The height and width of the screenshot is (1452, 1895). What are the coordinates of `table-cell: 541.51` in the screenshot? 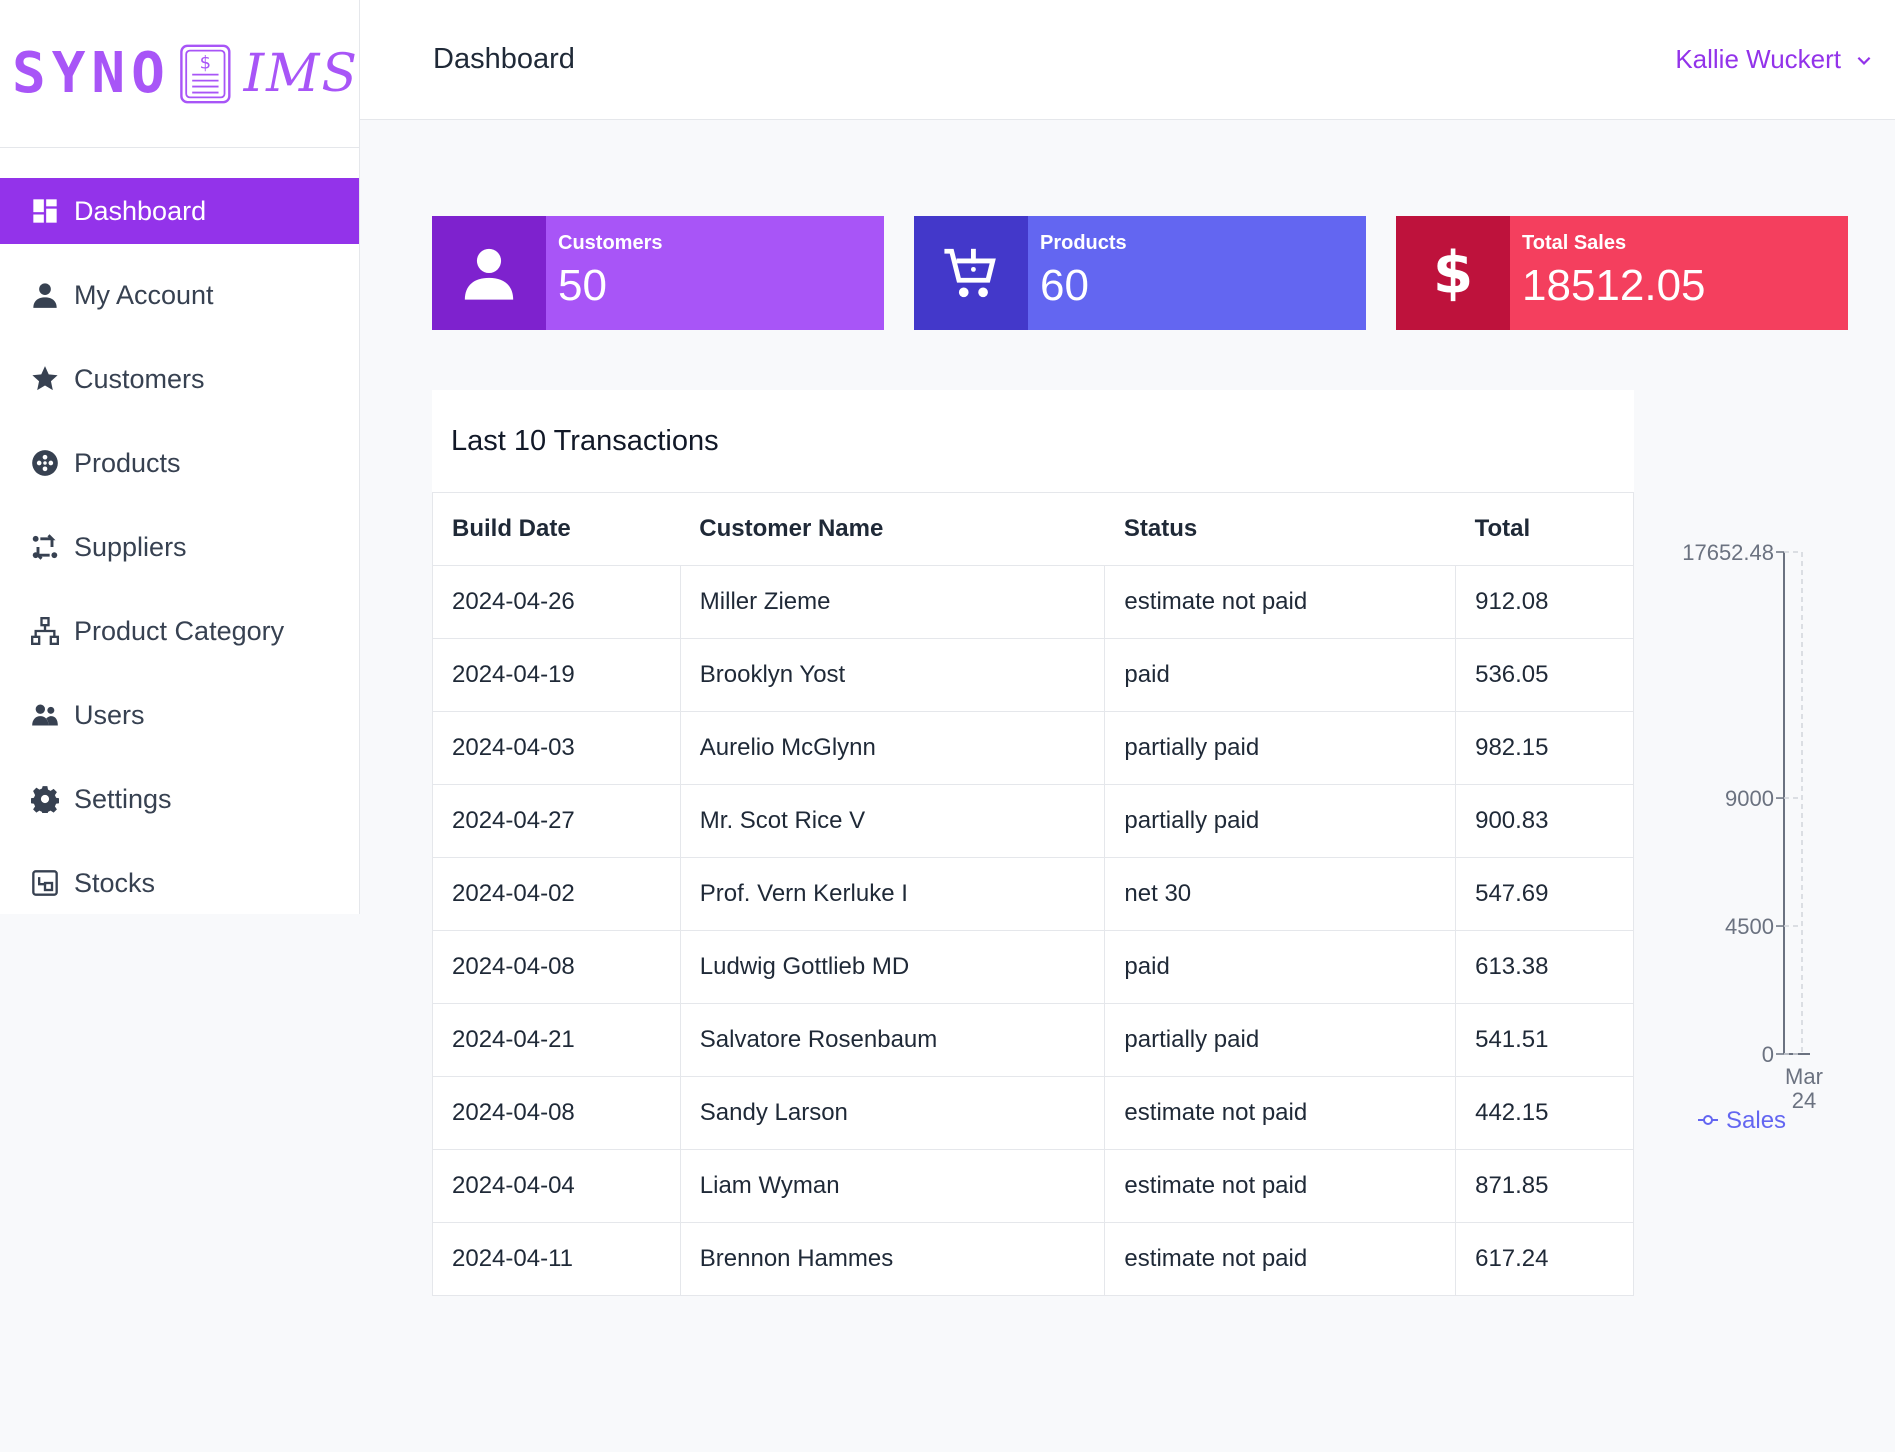 It's located at (1544, 1040).